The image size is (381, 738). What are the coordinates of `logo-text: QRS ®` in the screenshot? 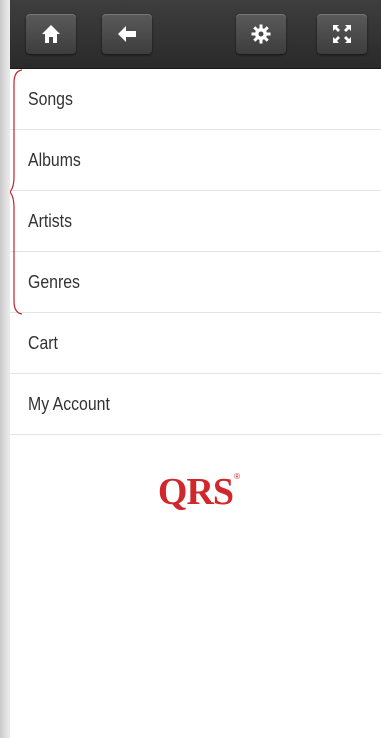 It's located at (198, 492).